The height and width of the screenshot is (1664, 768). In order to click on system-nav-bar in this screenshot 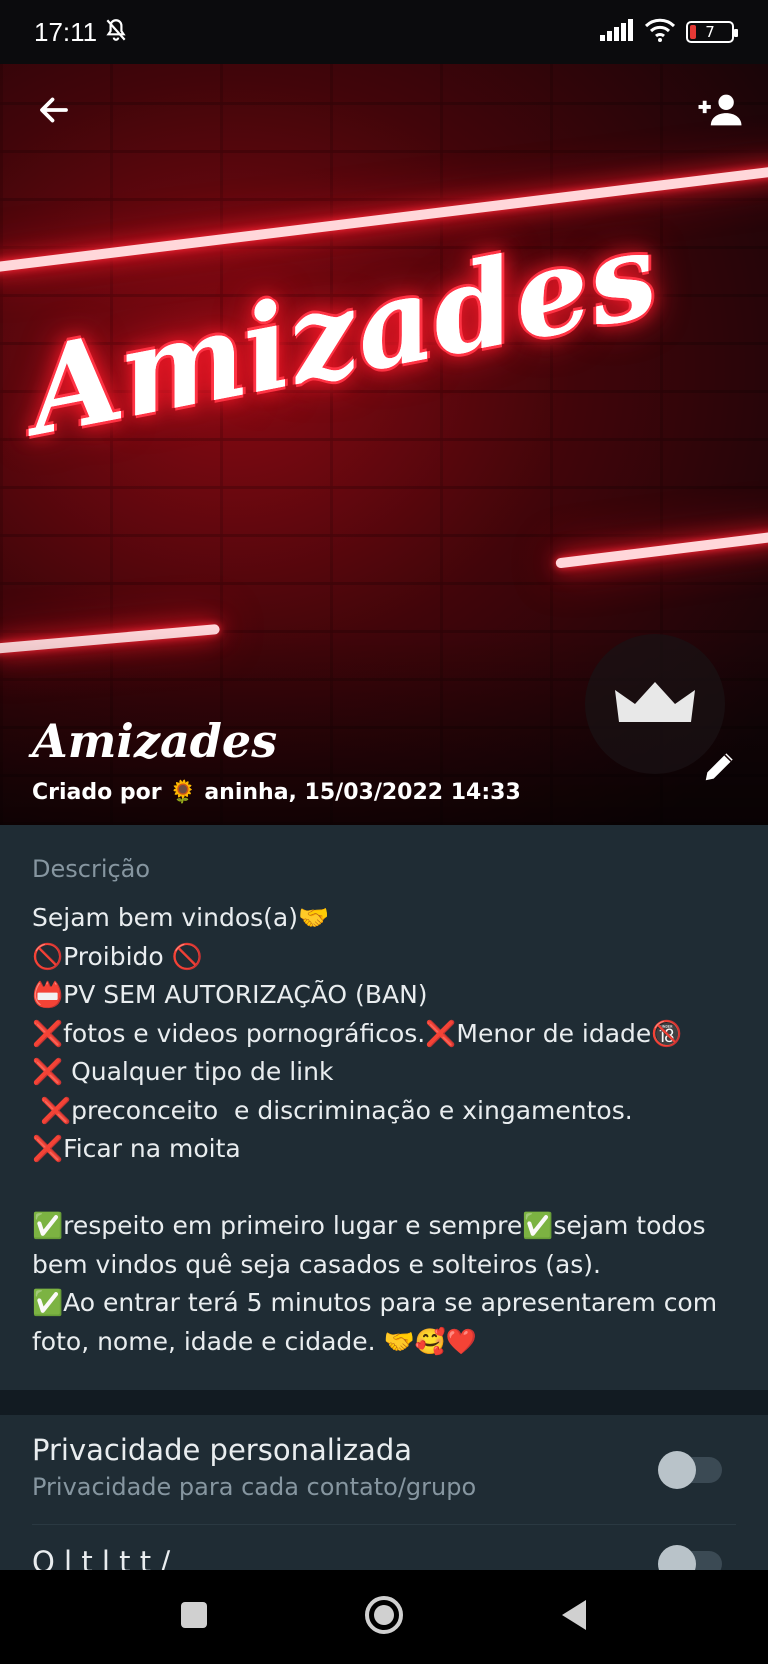, I will do `click(384, 1617)`.